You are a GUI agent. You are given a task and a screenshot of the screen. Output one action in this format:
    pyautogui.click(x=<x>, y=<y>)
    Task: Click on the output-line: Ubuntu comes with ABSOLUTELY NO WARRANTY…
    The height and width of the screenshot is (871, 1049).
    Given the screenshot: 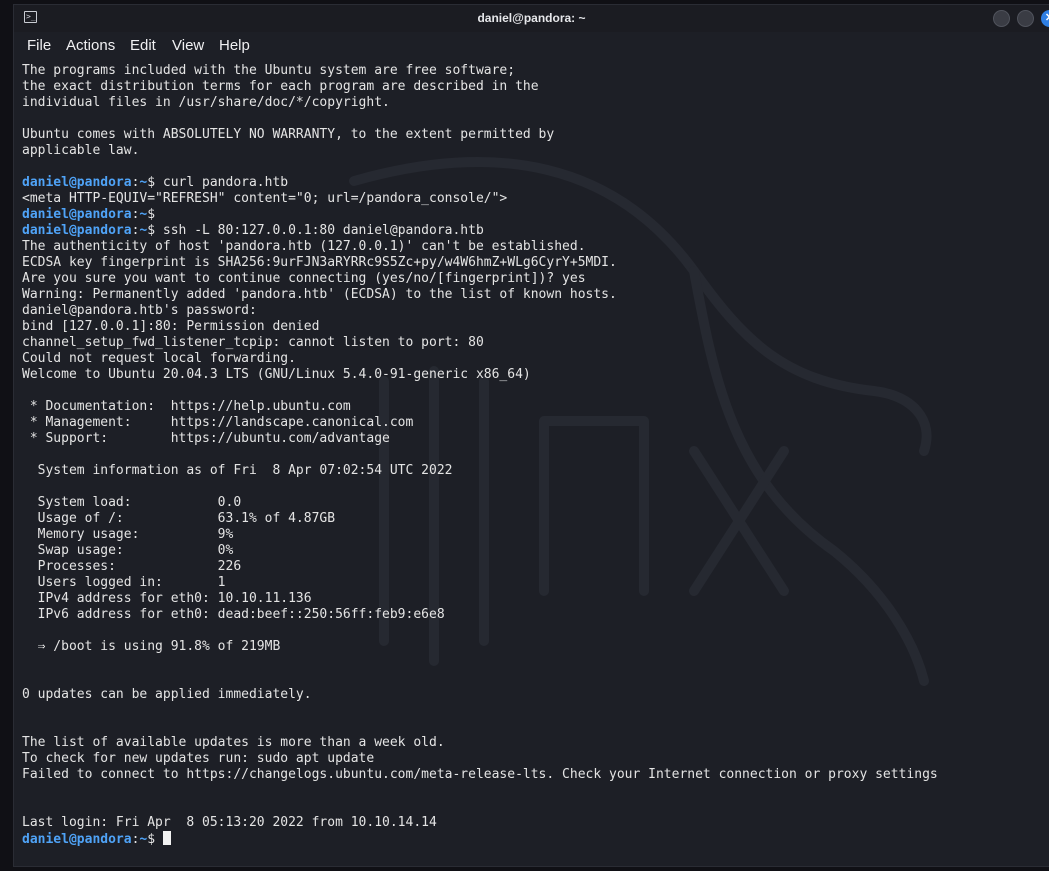 What is the action you would take?
    pyautogui.click(x=480, y=135)
    